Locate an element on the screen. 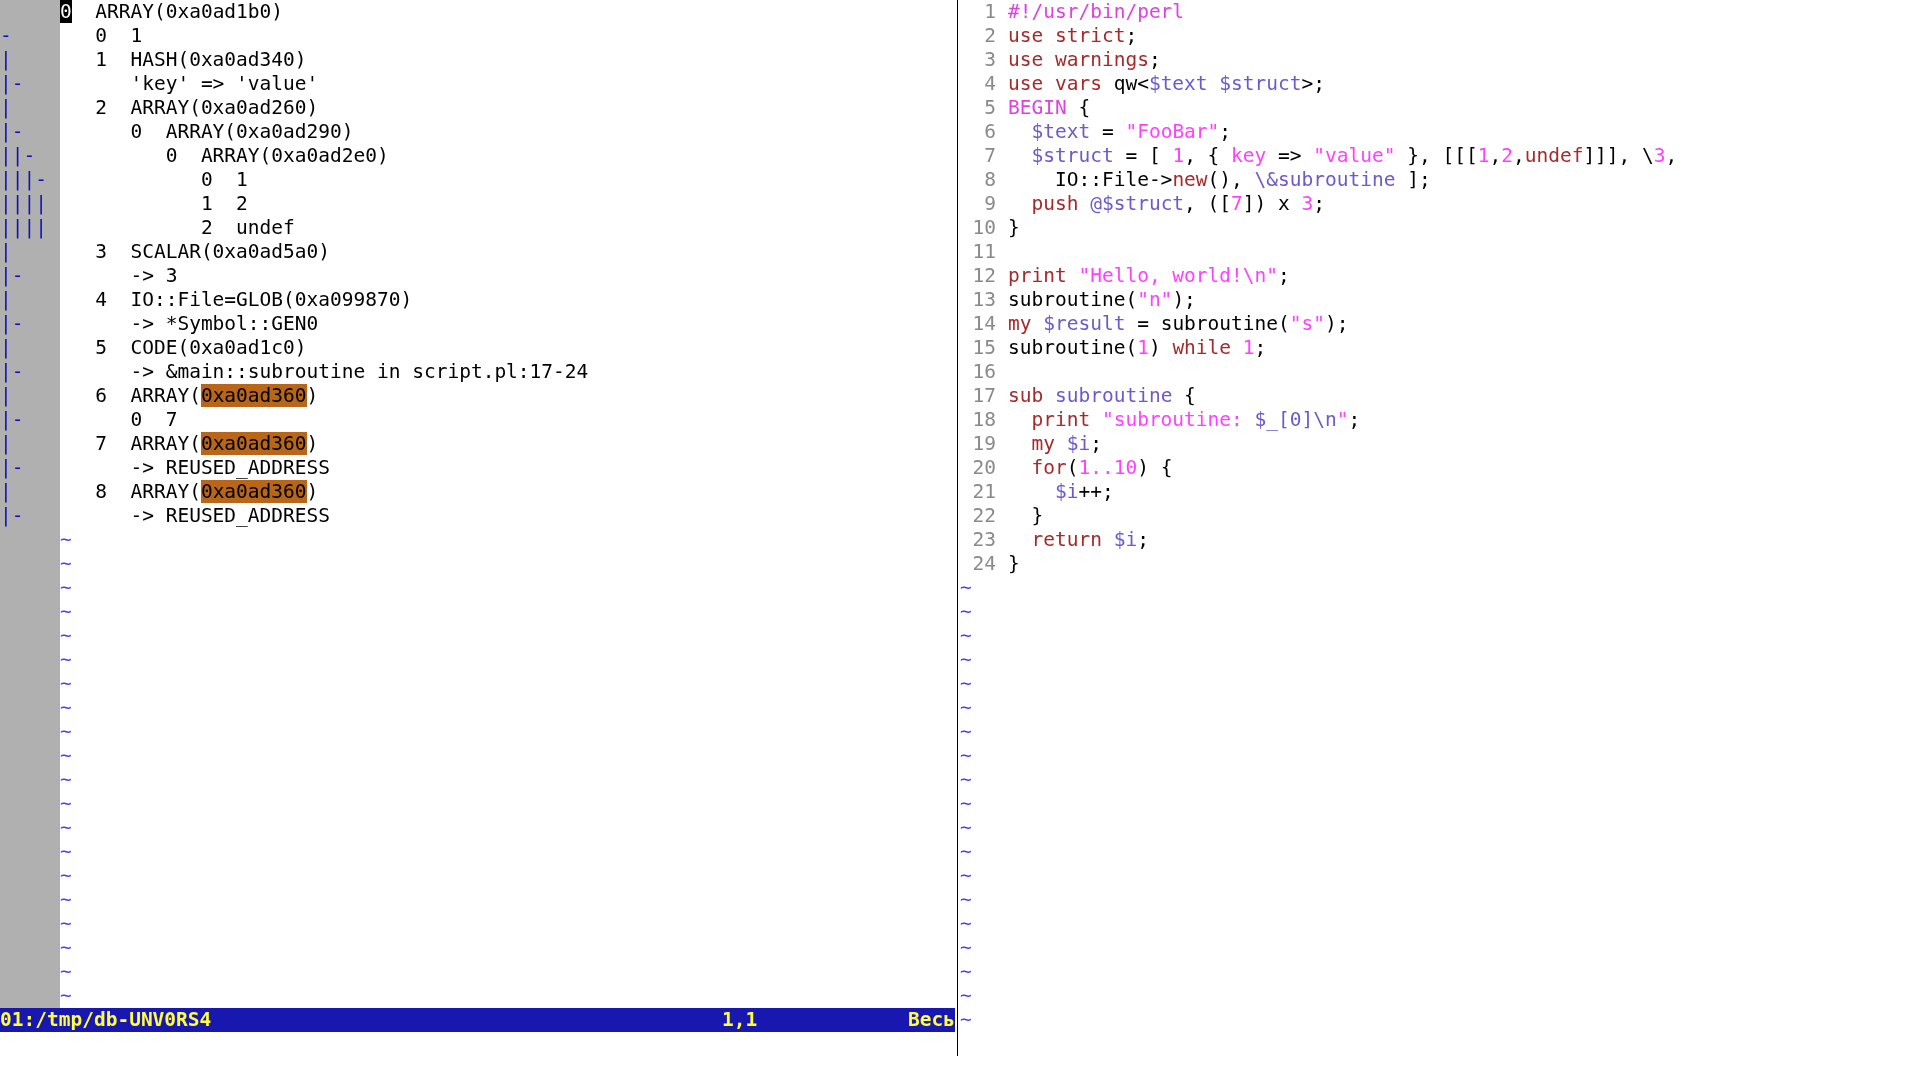 The width and height of the screenshot is (1920, 1080). line-number: 19 is located at coordinates (983, 444).